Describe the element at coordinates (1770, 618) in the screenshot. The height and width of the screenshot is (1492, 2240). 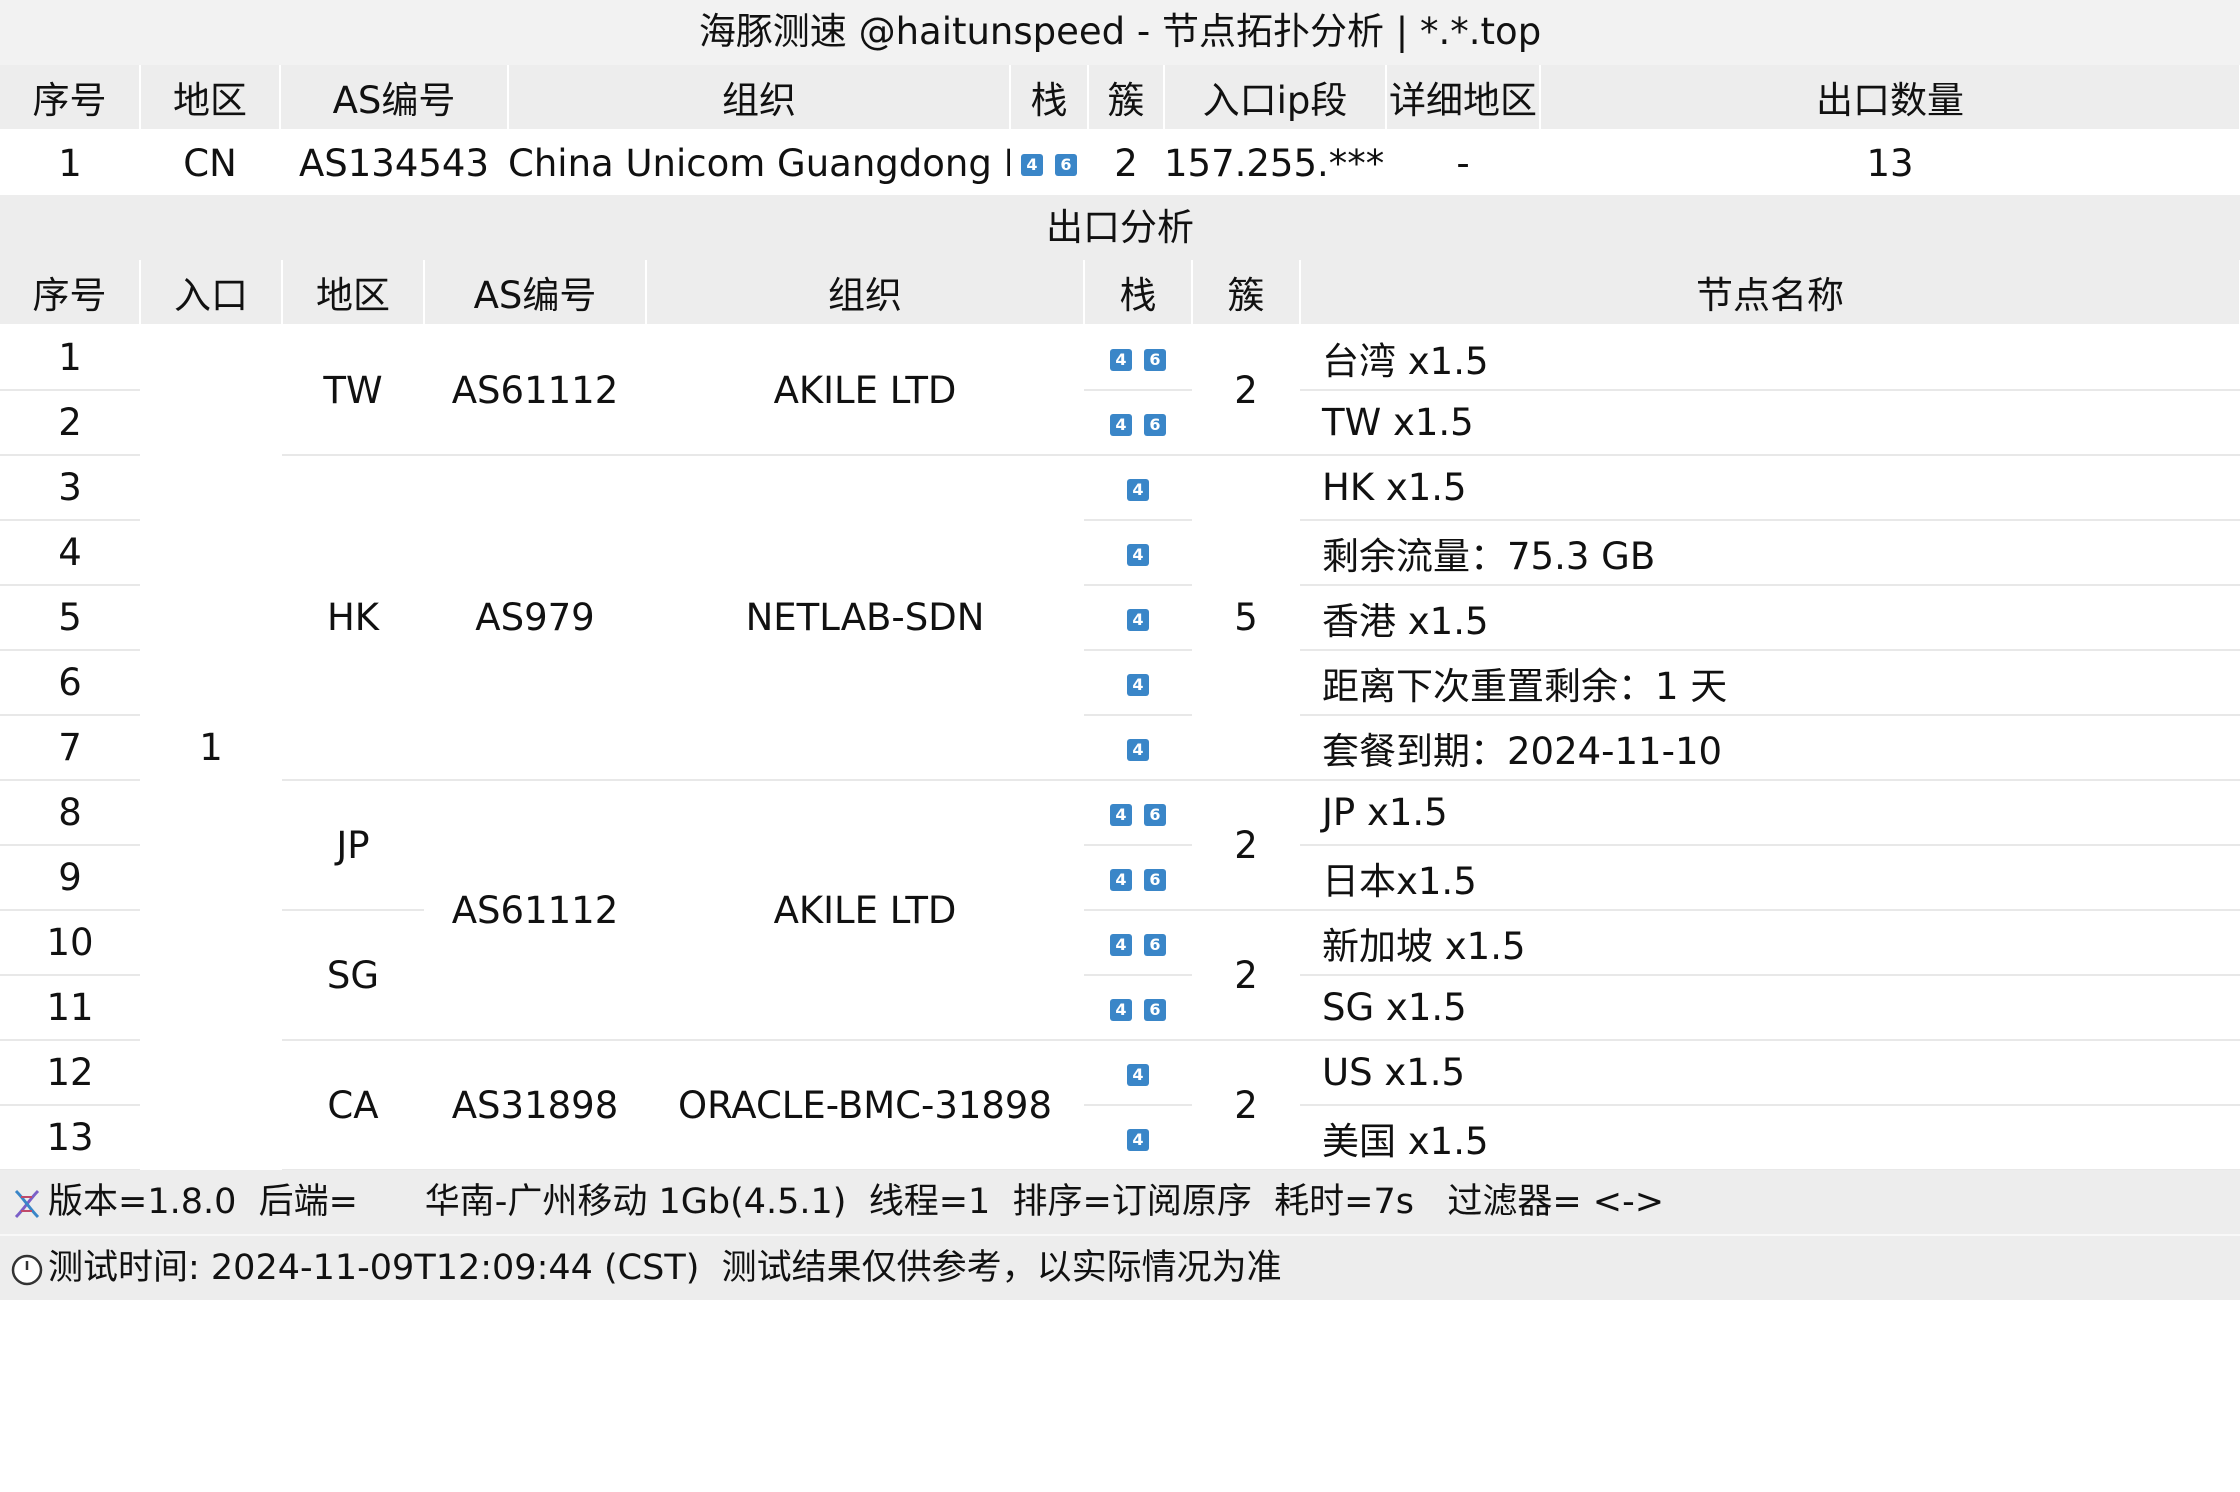
I see `exit-node-name: 香港 x1.5` at that location.